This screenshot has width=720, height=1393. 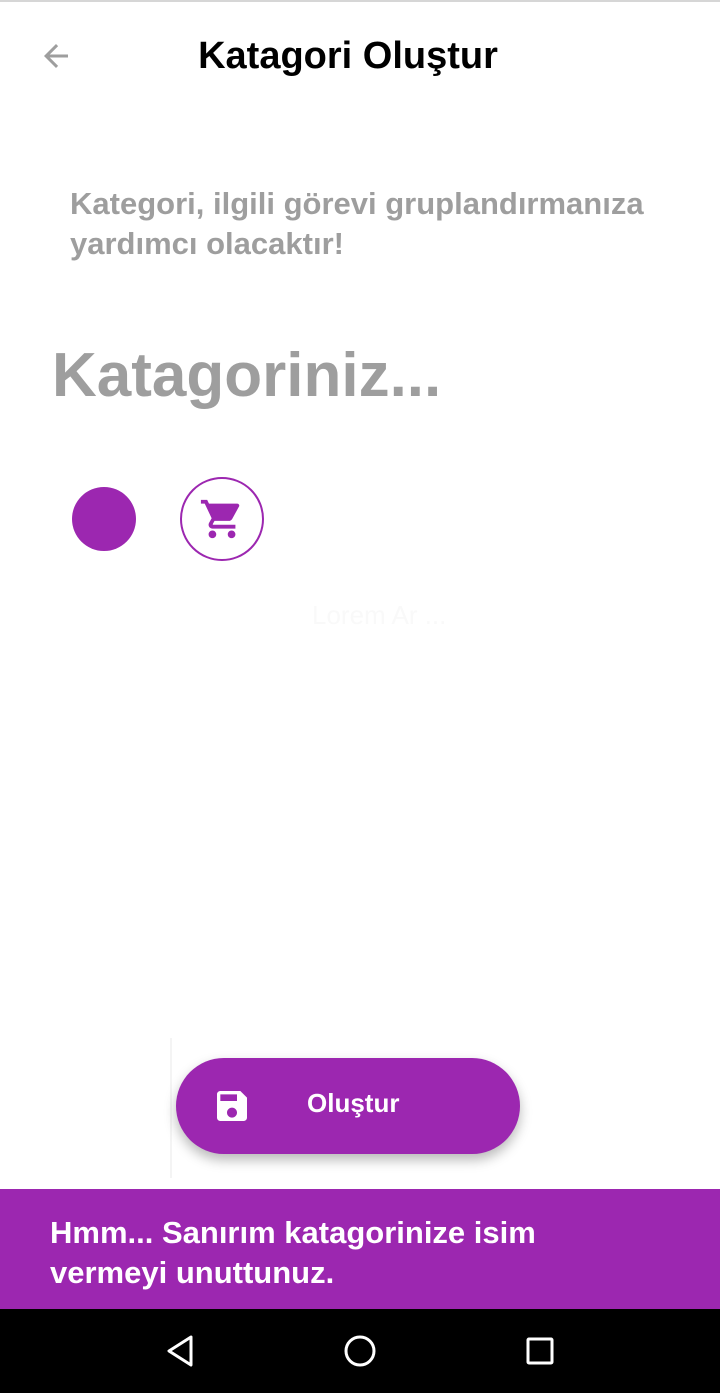 I want to click on system-navigation-bar, so click(x=360, y=1351).